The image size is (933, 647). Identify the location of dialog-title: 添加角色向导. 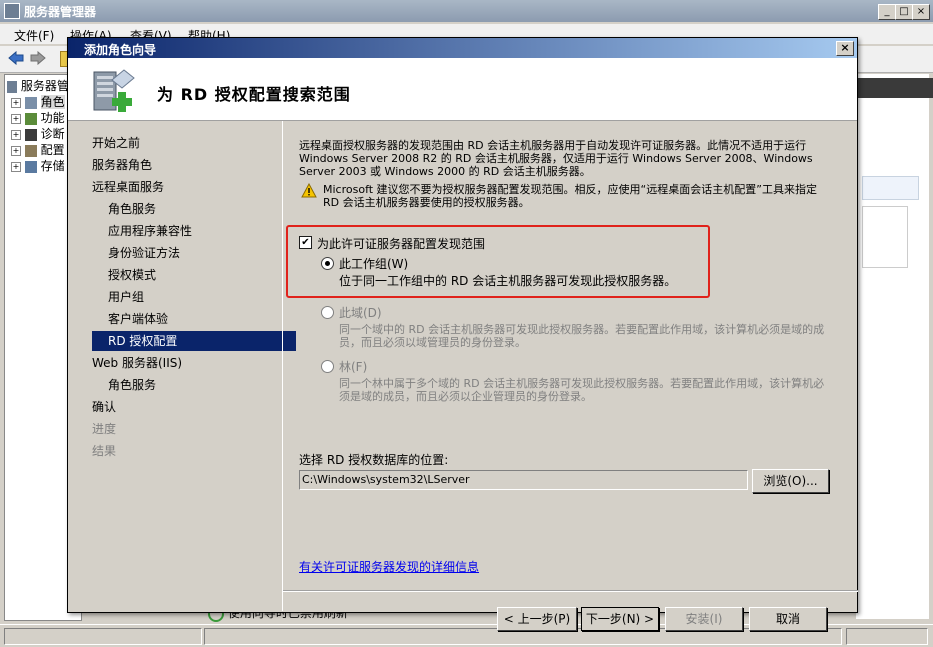
(120, 50).